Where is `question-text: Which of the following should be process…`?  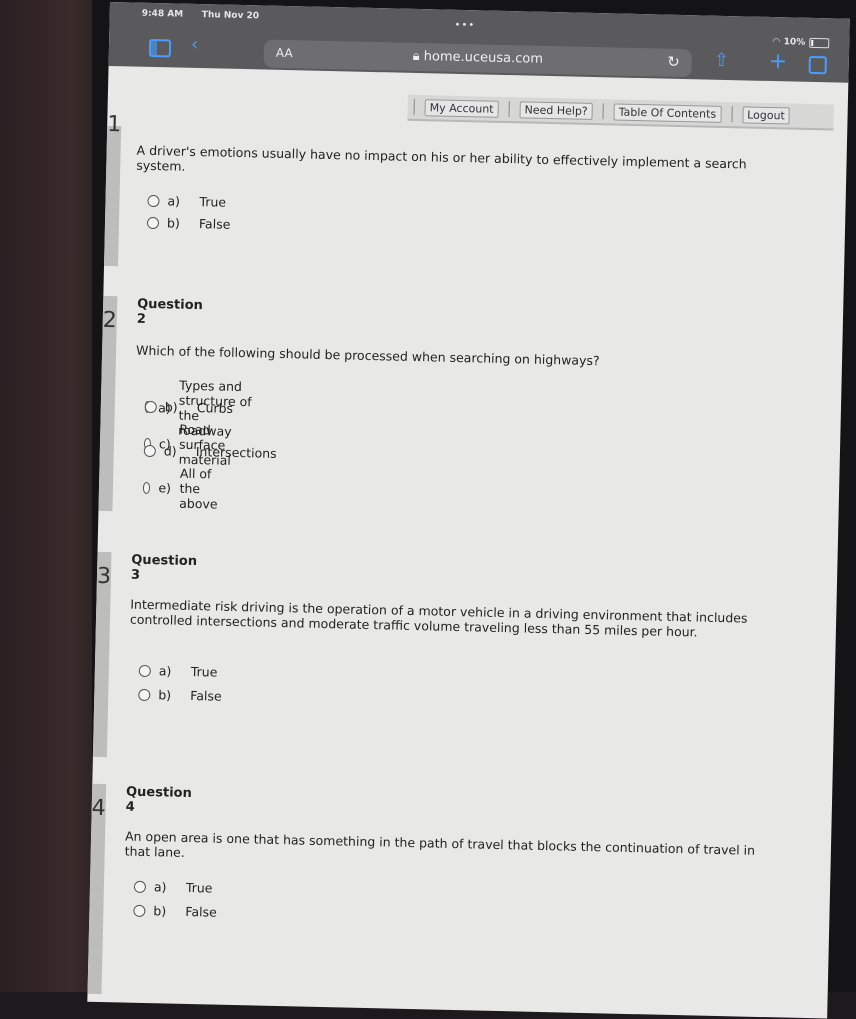 question-text: Which of the following should be process… is located at coordinates (367, 355).